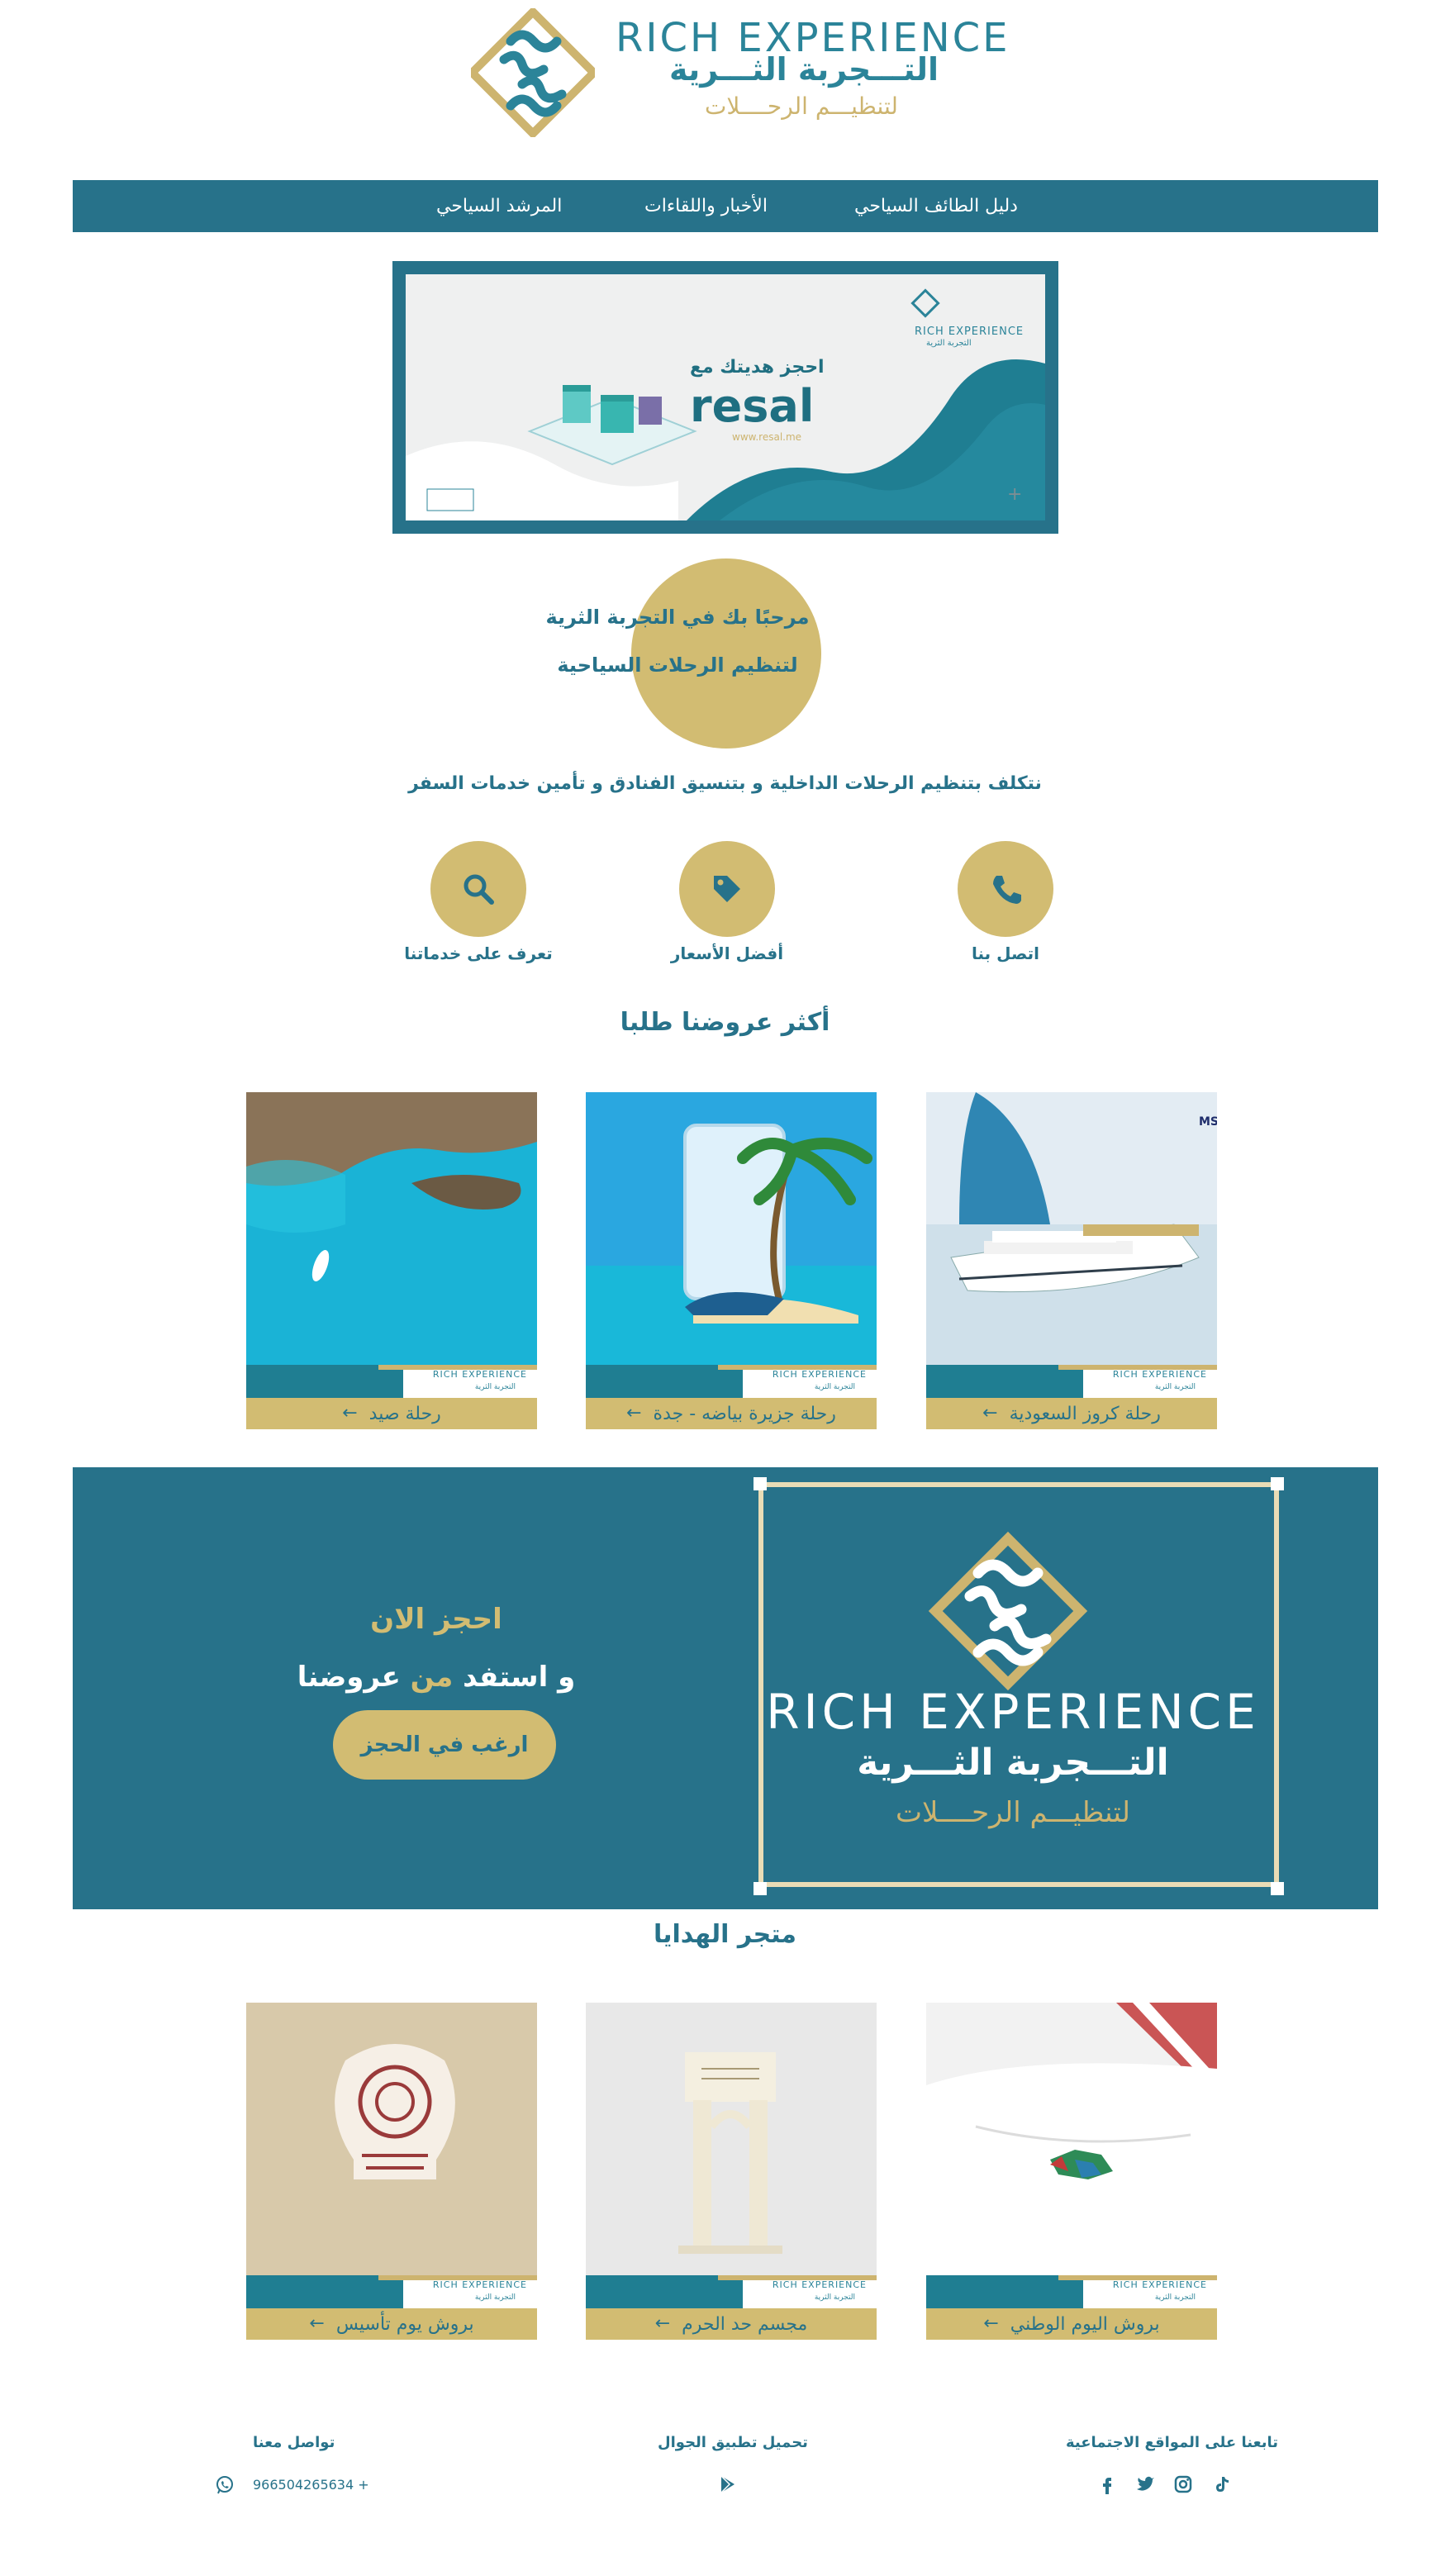  Describe the element at coordinates (970, 332) in the screenshot. I see `banner-mini-logo-en: RICH EXPERIENCE` at that location.